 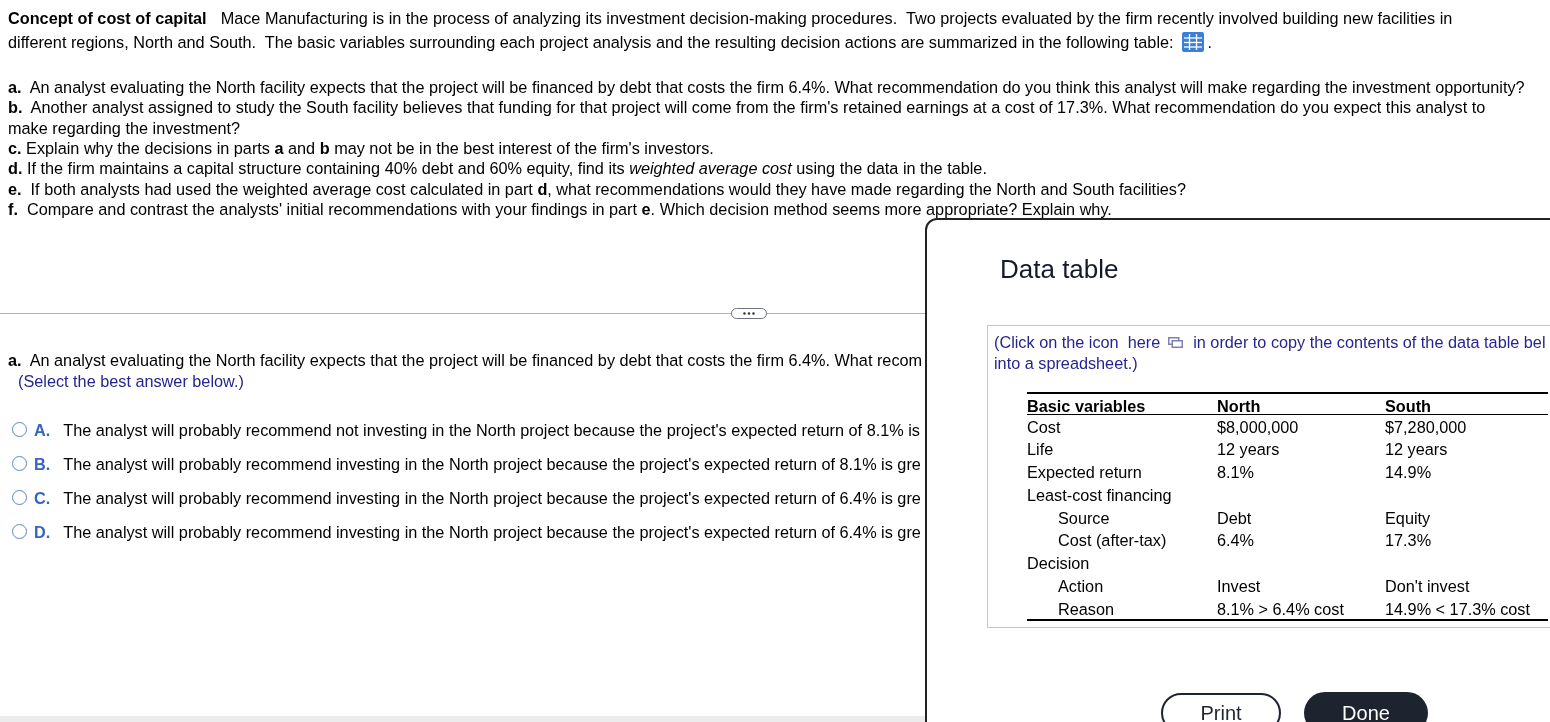 What do you see at coordinates (1210, 42) in the screenshot?
I see `intro-period: .` at bounding box center [1210, 42].